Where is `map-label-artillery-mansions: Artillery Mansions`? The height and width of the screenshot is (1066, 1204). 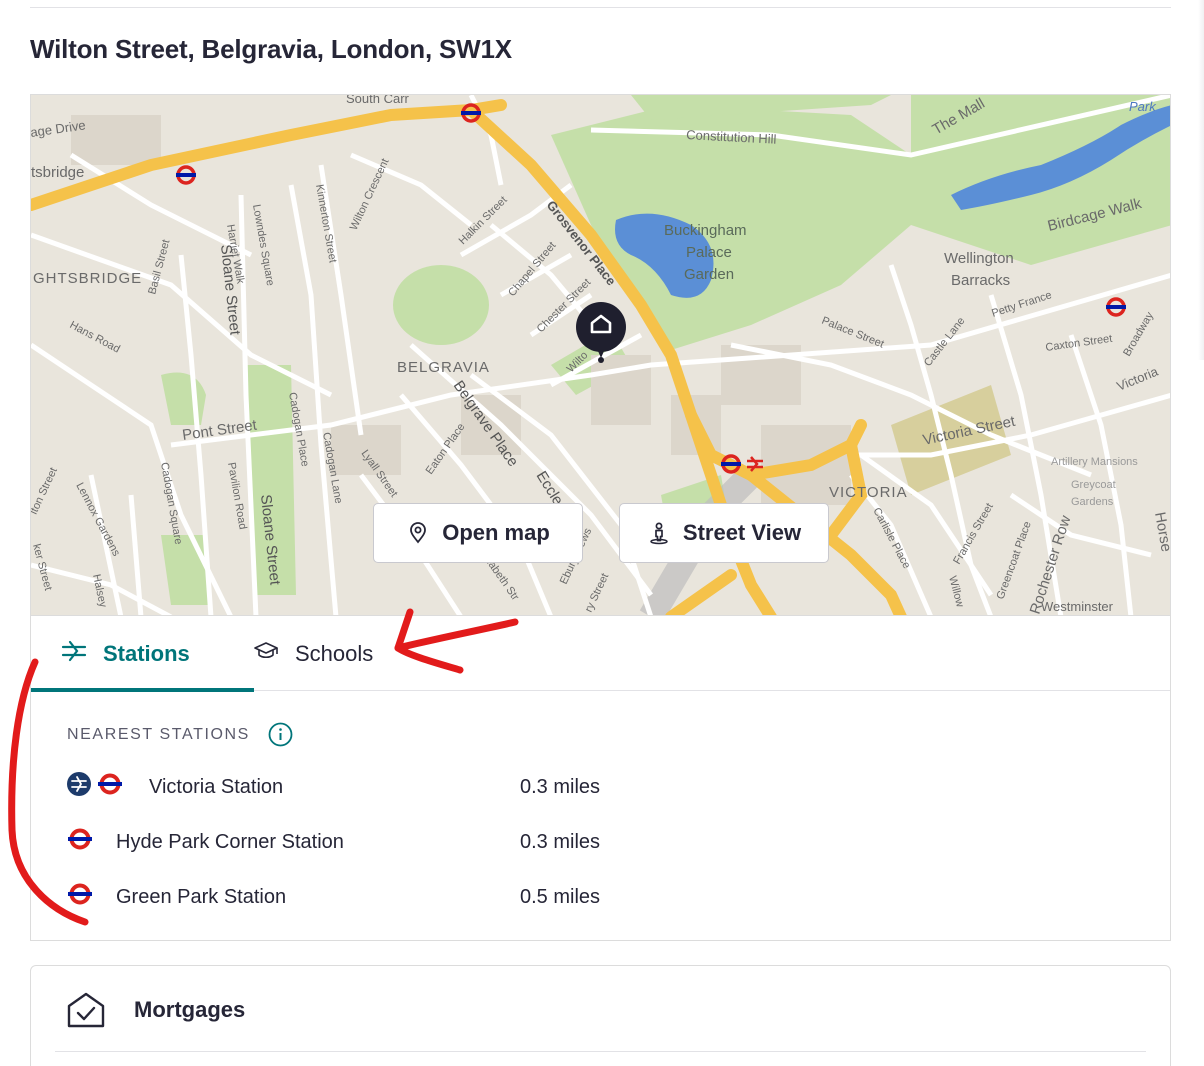 map-label-artillery-mansions: Artillery Mansions is located at coordinates (1094, 462).